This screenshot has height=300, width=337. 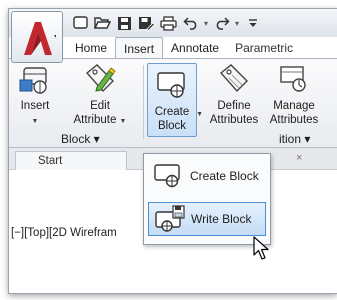 I want to click on open-folder-icon, so click(x=102, y=23).